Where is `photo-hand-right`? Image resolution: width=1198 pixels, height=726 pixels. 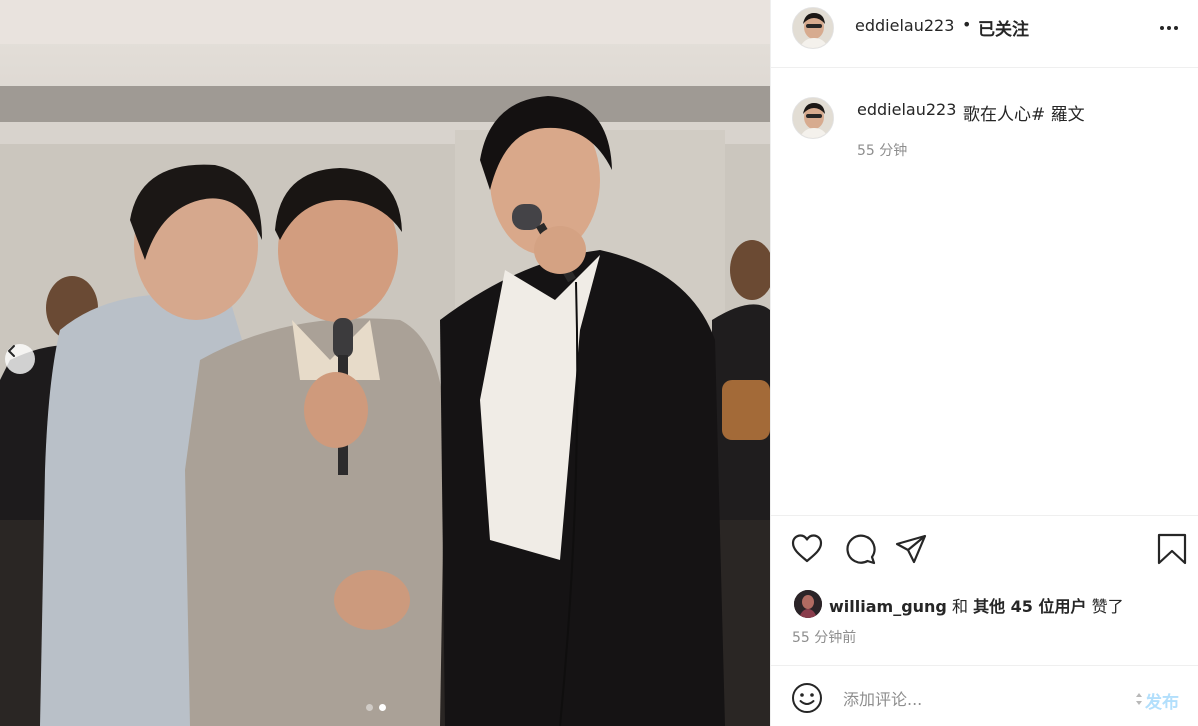 photo-hand-right is located at coordinates (560, 250).